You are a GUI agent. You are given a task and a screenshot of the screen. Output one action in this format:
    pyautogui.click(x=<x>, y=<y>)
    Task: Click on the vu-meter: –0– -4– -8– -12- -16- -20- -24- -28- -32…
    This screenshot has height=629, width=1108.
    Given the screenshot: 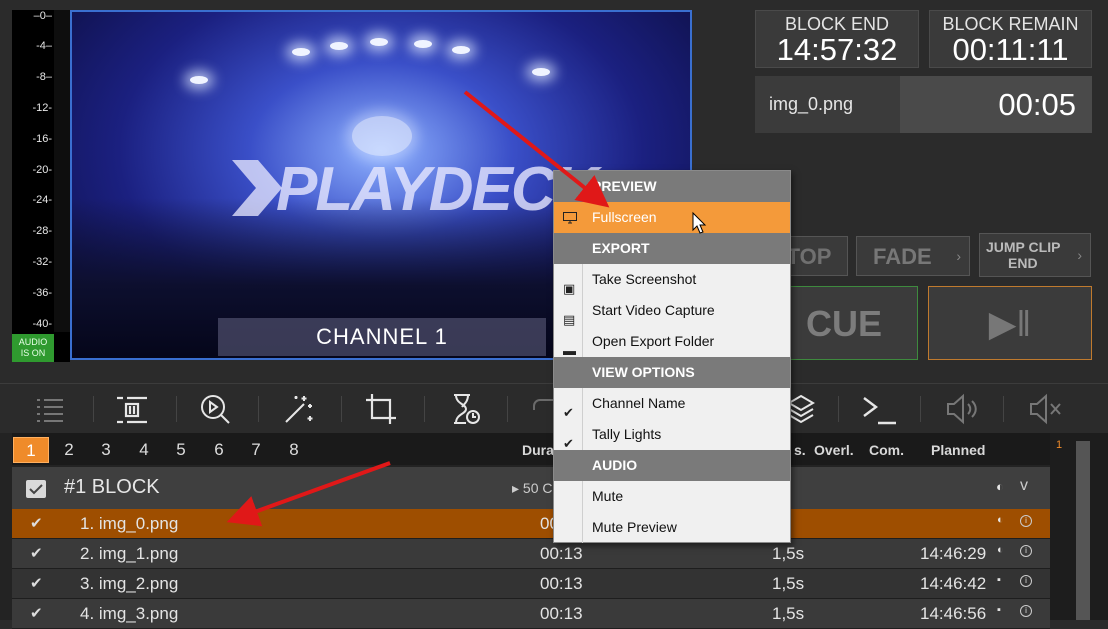 What is the action you would take?
    pyautogui.click(x=41, y=186)
    